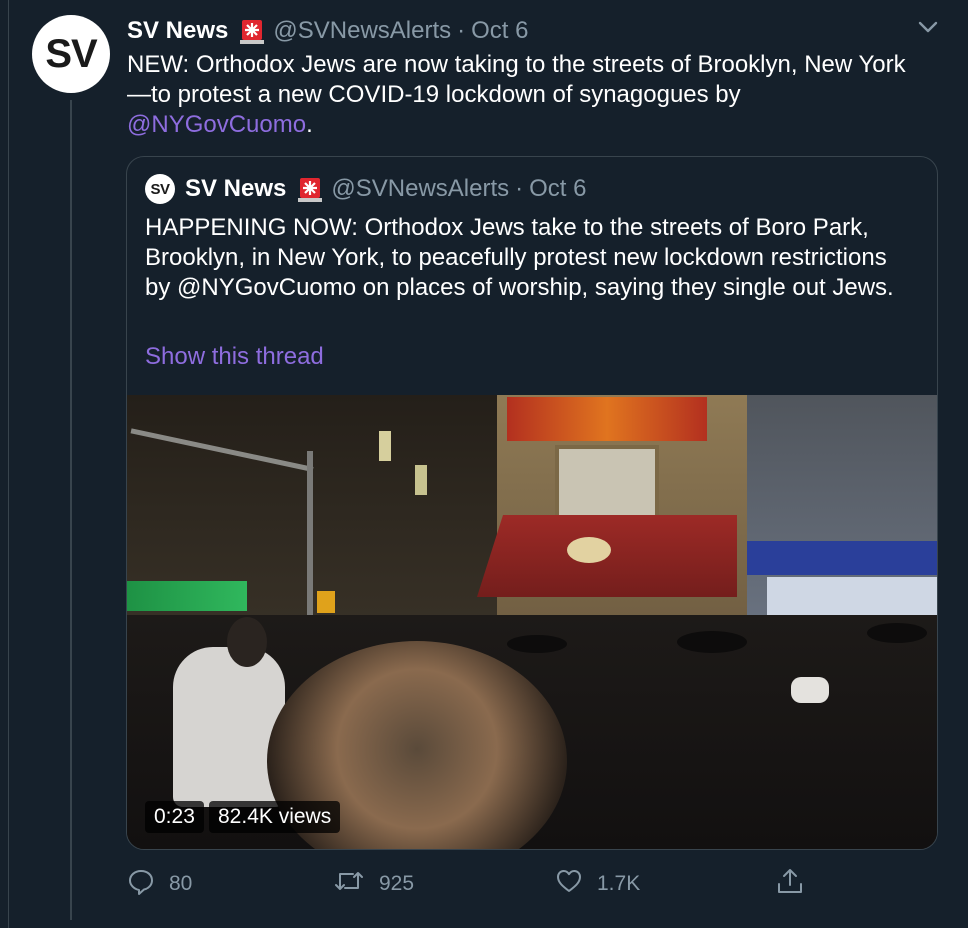  What do you see at coordinates (619, 883) in the screenshot?
I see `like-count: 1.7K` at bounding box center [619, 883].